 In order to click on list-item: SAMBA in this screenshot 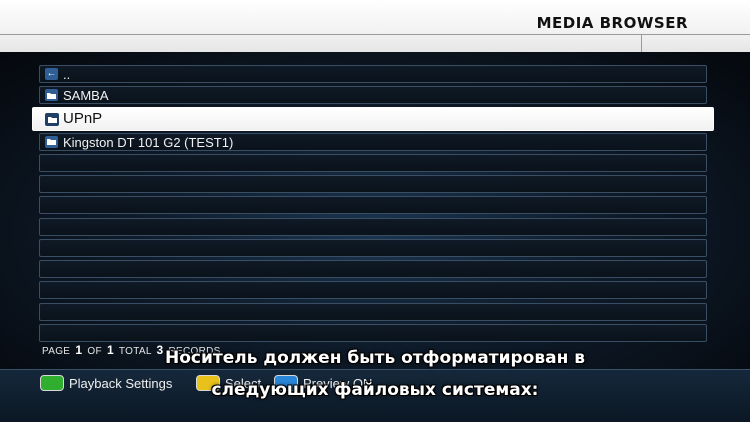, I will do `click(373, 95)`.